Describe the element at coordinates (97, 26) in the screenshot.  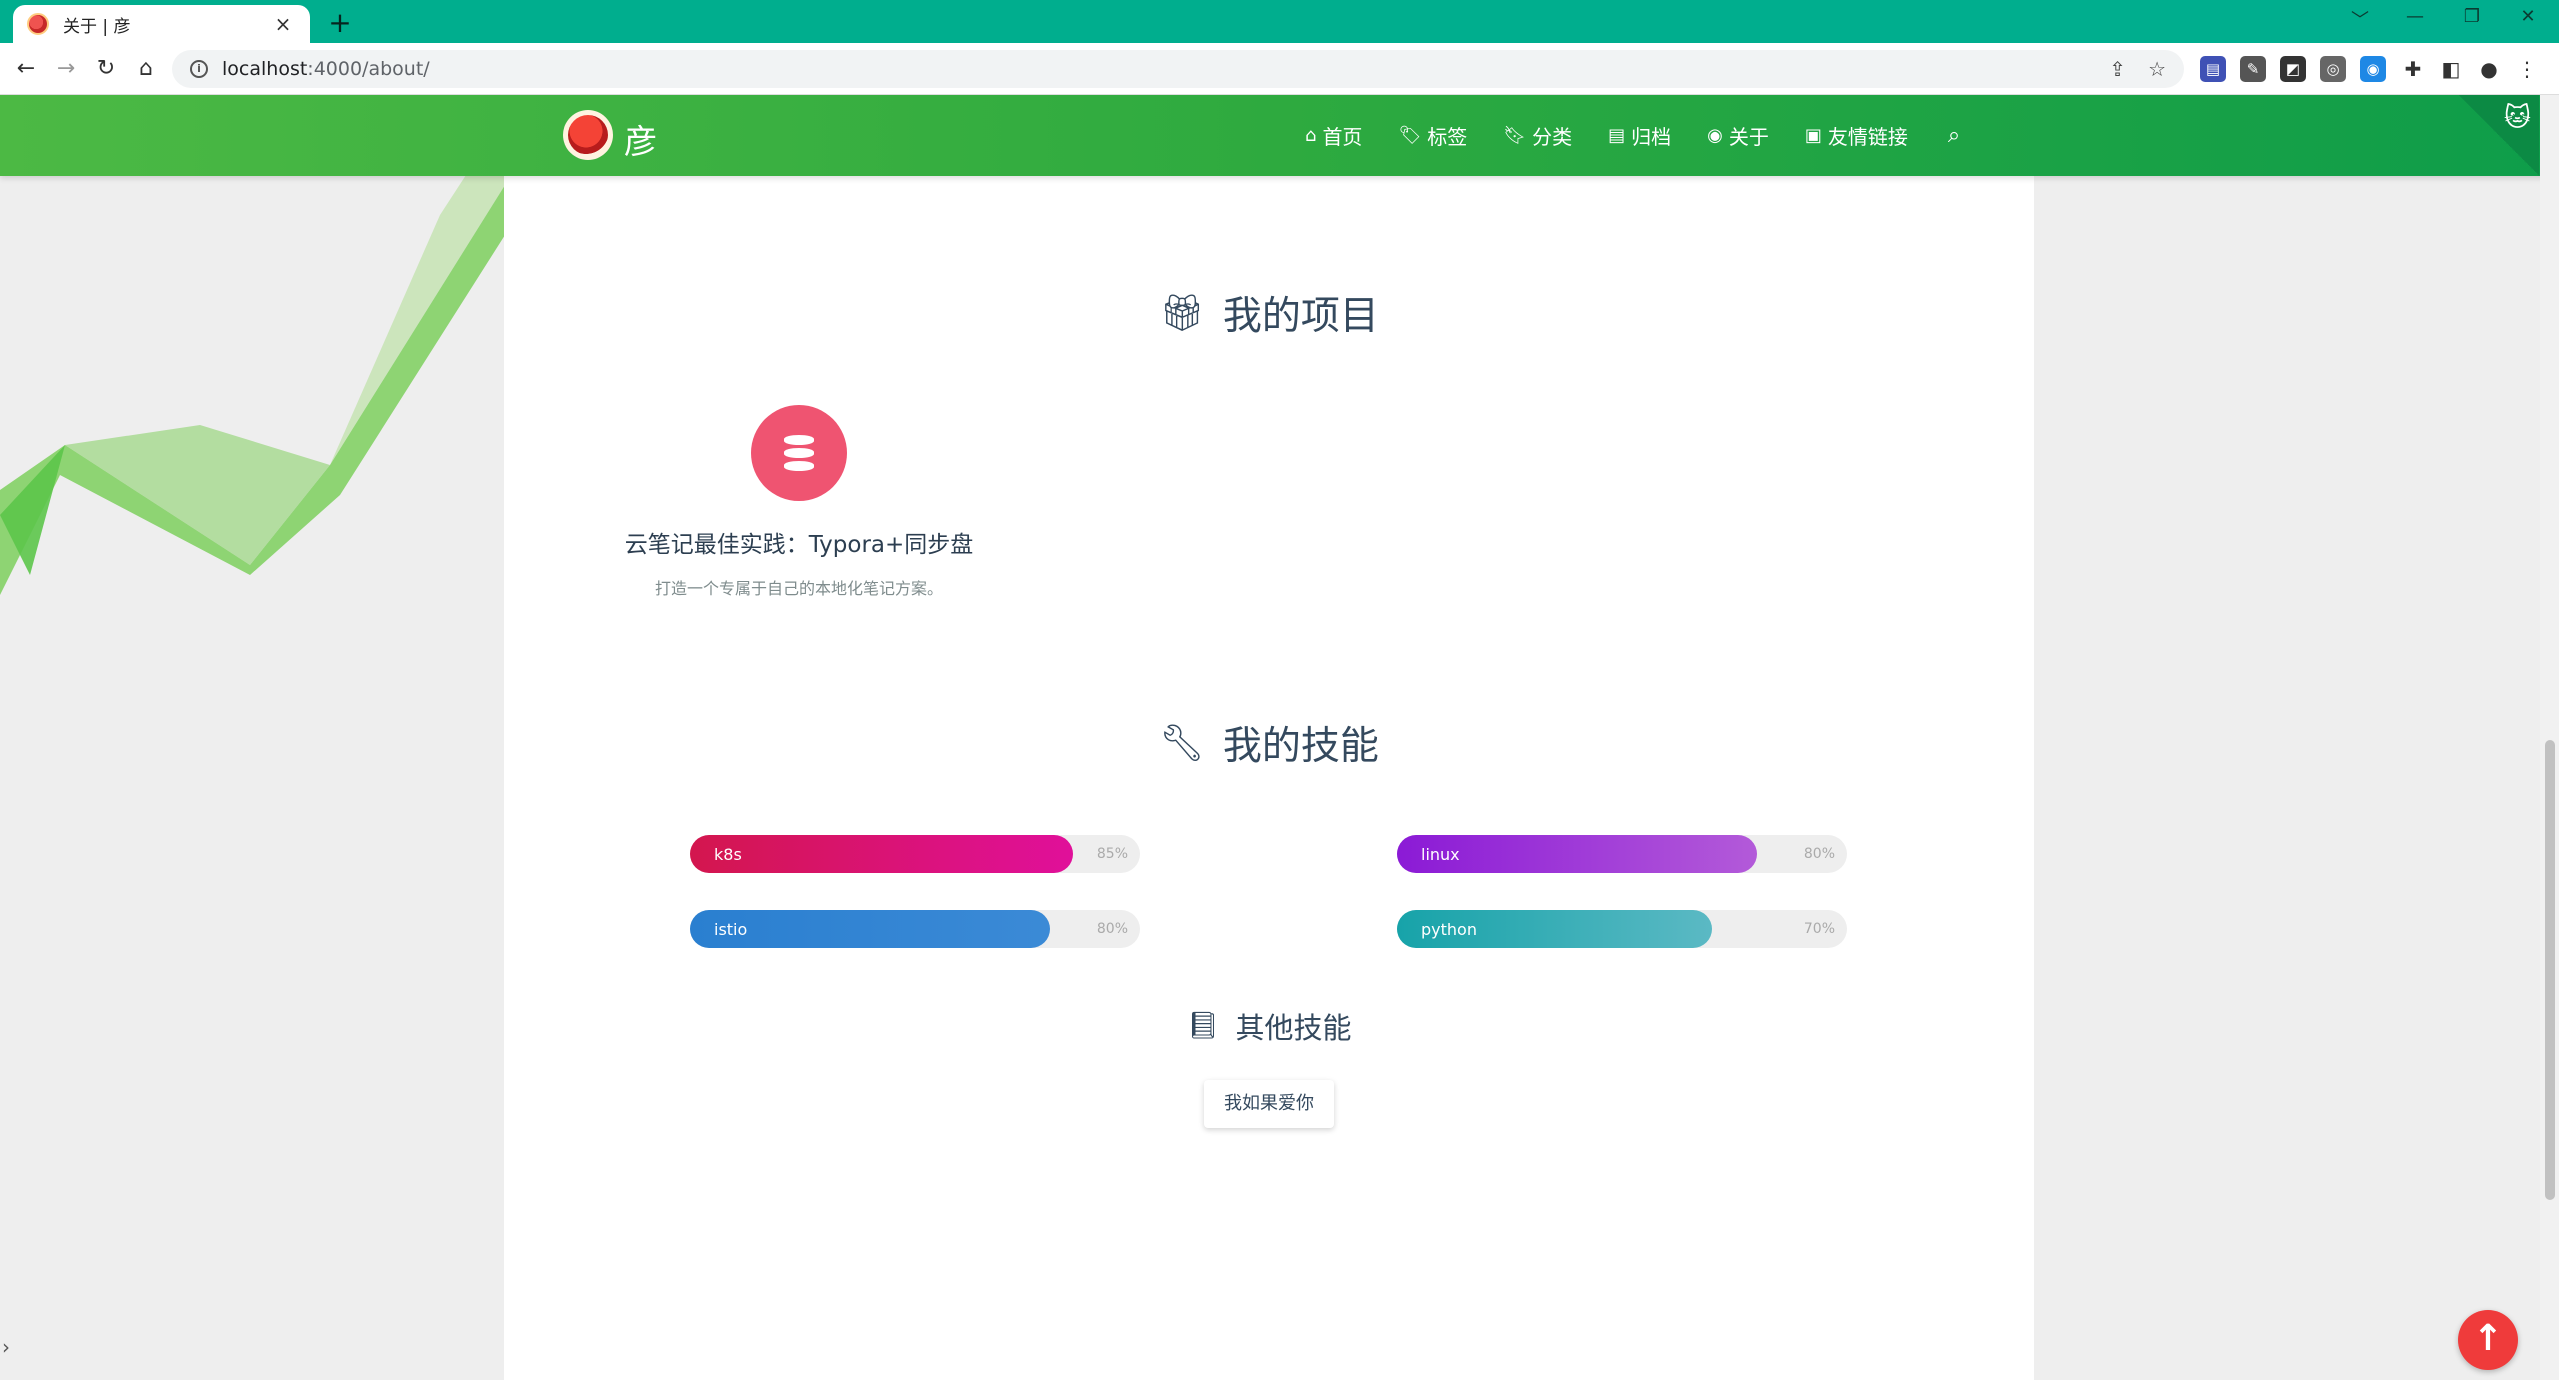
I see `tab-title: 关于 | 彦` at that location.